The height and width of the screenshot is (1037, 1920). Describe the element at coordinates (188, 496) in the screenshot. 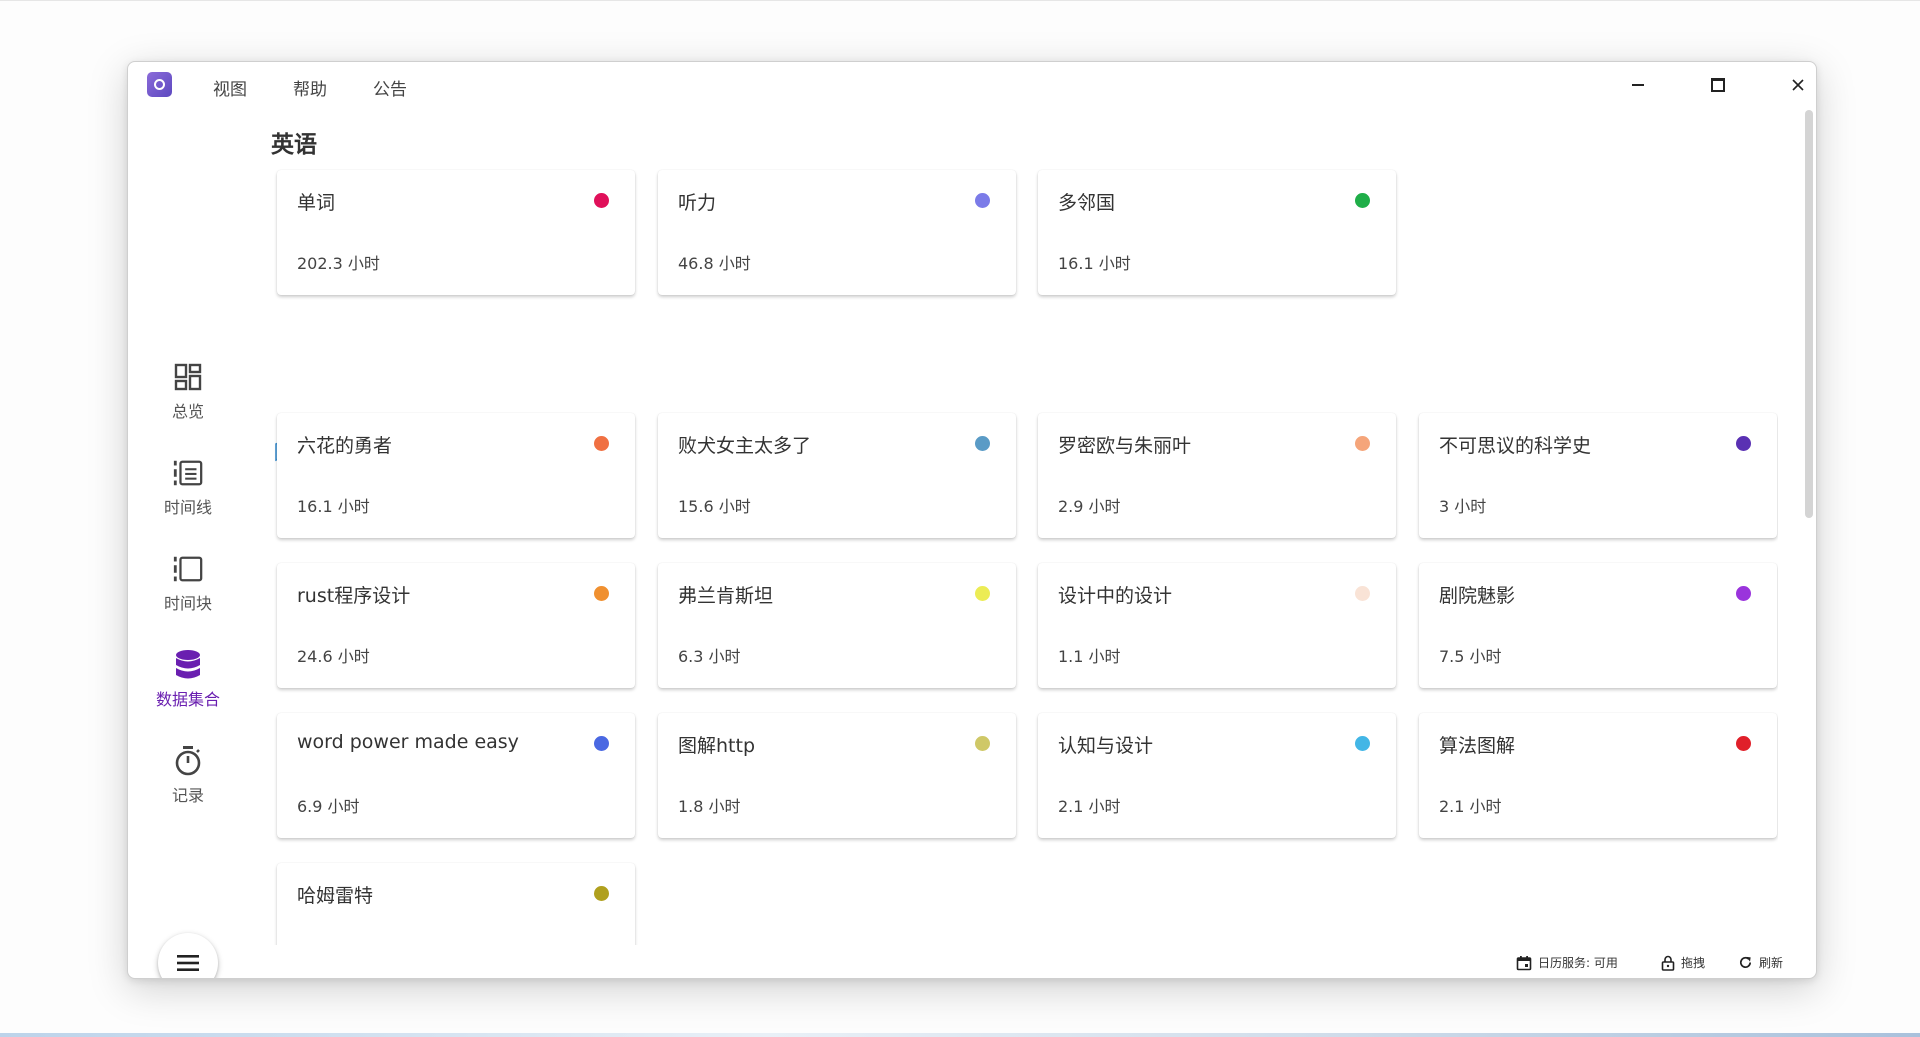

I see `sidebar-item-timeline: 时间线` at that location.